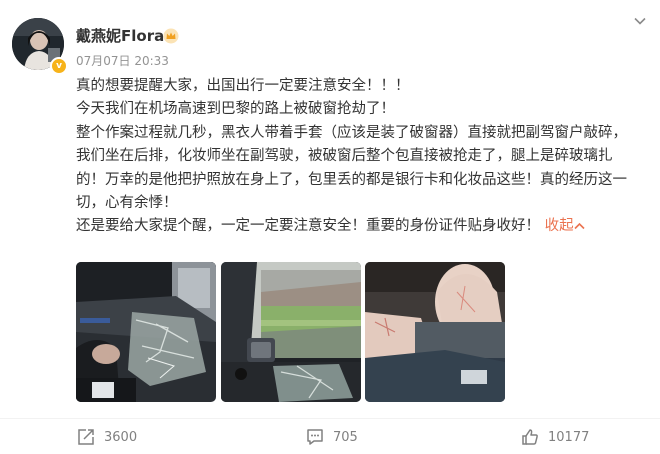  What do you see at coordinates (235, 109) in the screenshot?
I see `post-paragraph: 今天我们在机场高速到巴黎的路上被破窗抢劫了！` at bounding box center [235, 109].